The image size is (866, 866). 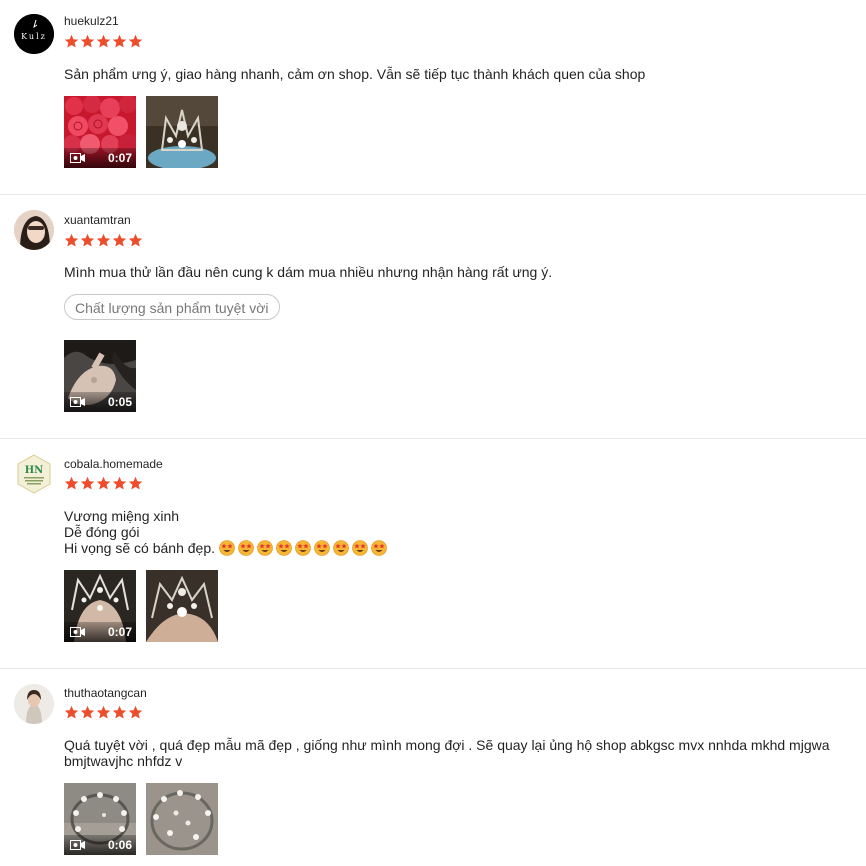 I want to click on video-thumbnail: 0:06, so click(x=100, y=819).